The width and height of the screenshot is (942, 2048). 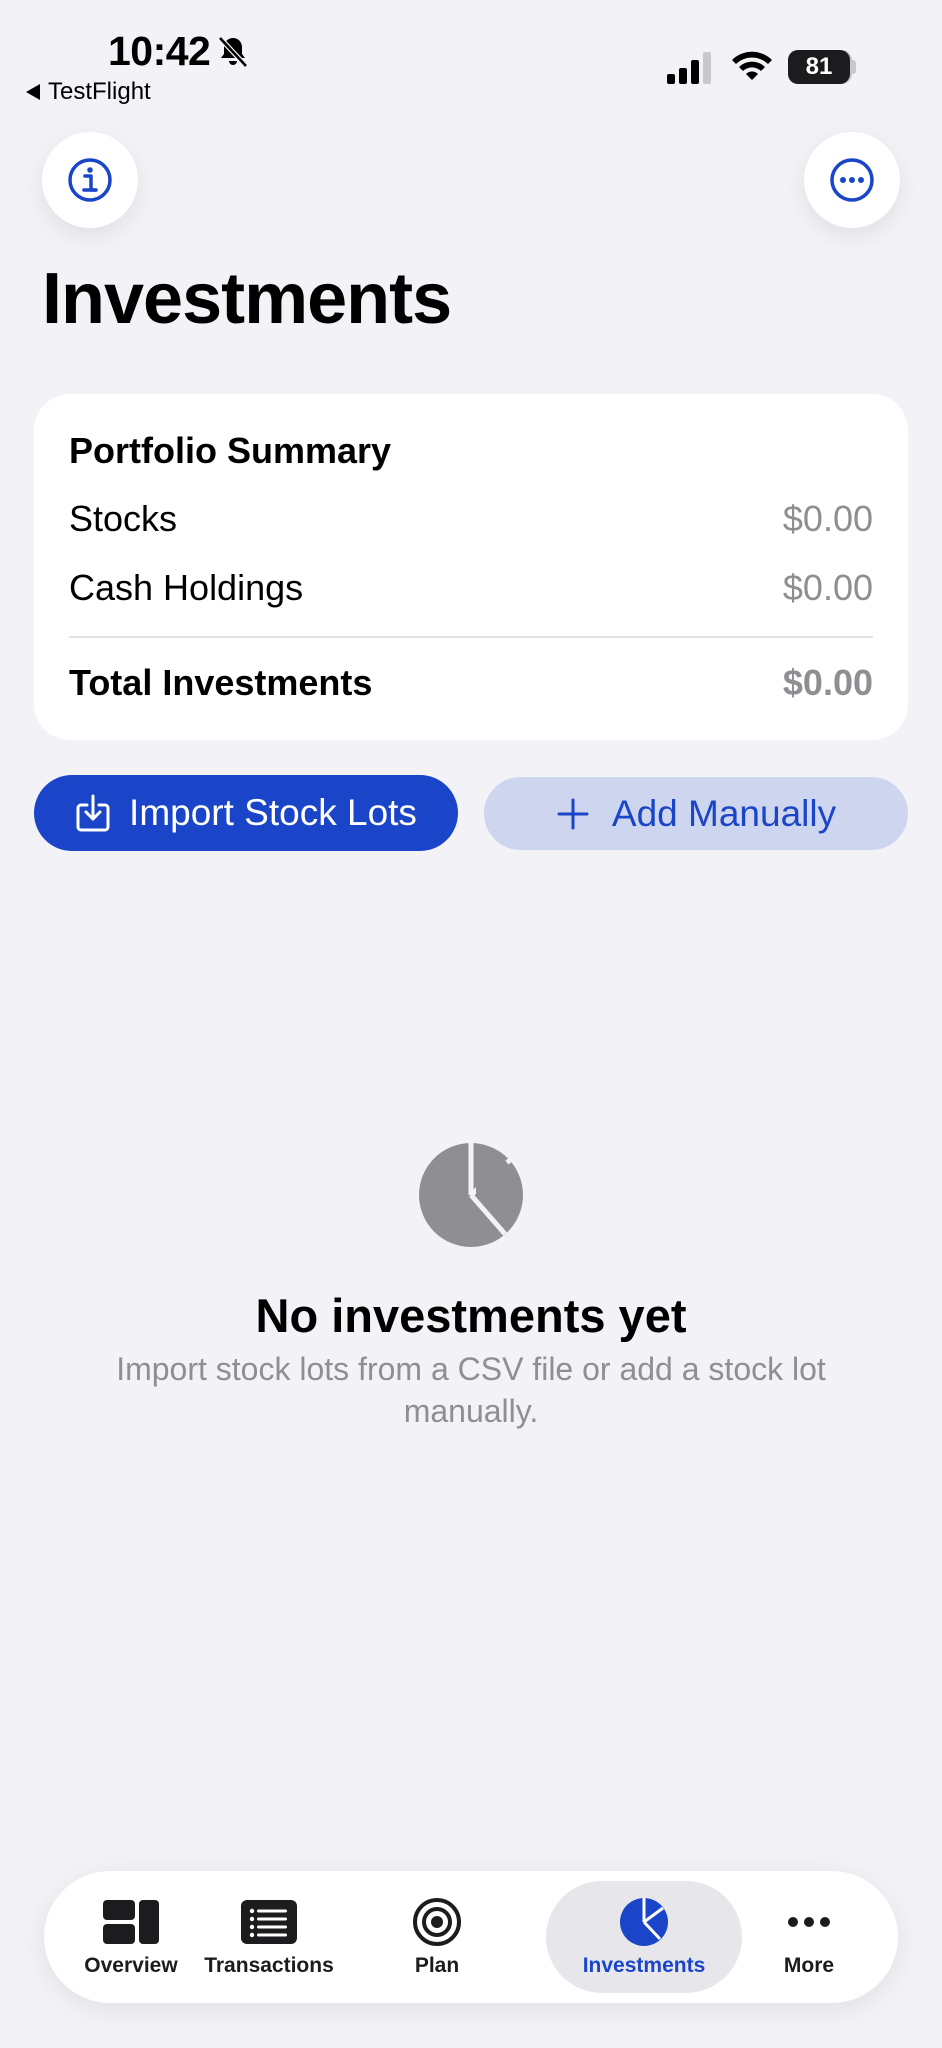 What do you see at coordinates (471, 683) in the screenshot?
I see `summary-row-total: Total Investments $0.00` at bounding box center [471, 683].